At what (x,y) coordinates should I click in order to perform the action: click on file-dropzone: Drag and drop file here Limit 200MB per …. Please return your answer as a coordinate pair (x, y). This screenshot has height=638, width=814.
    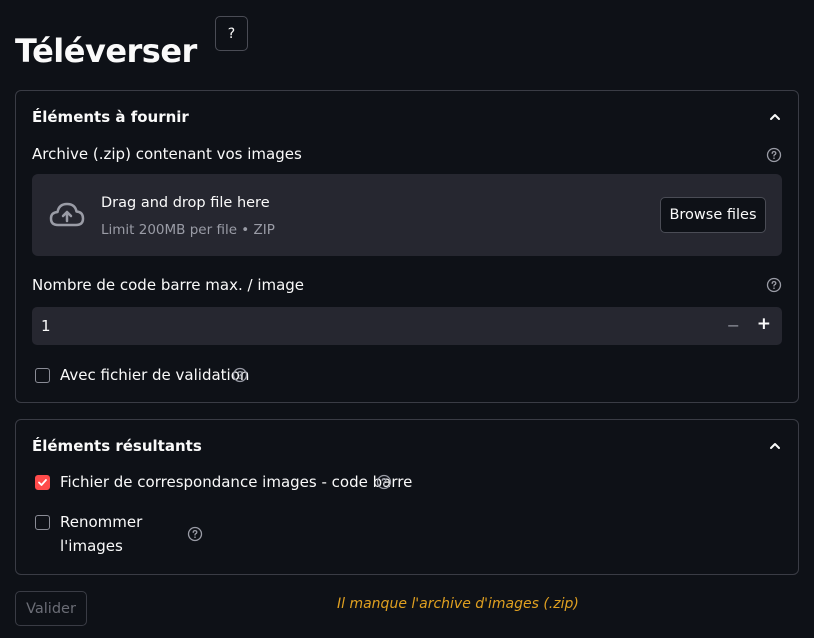
    Looking at the image, I should click on (407, 215).